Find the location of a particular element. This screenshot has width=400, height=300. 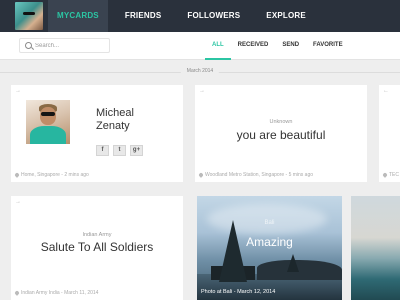

user-avatar is located at coordinates (29, 16).